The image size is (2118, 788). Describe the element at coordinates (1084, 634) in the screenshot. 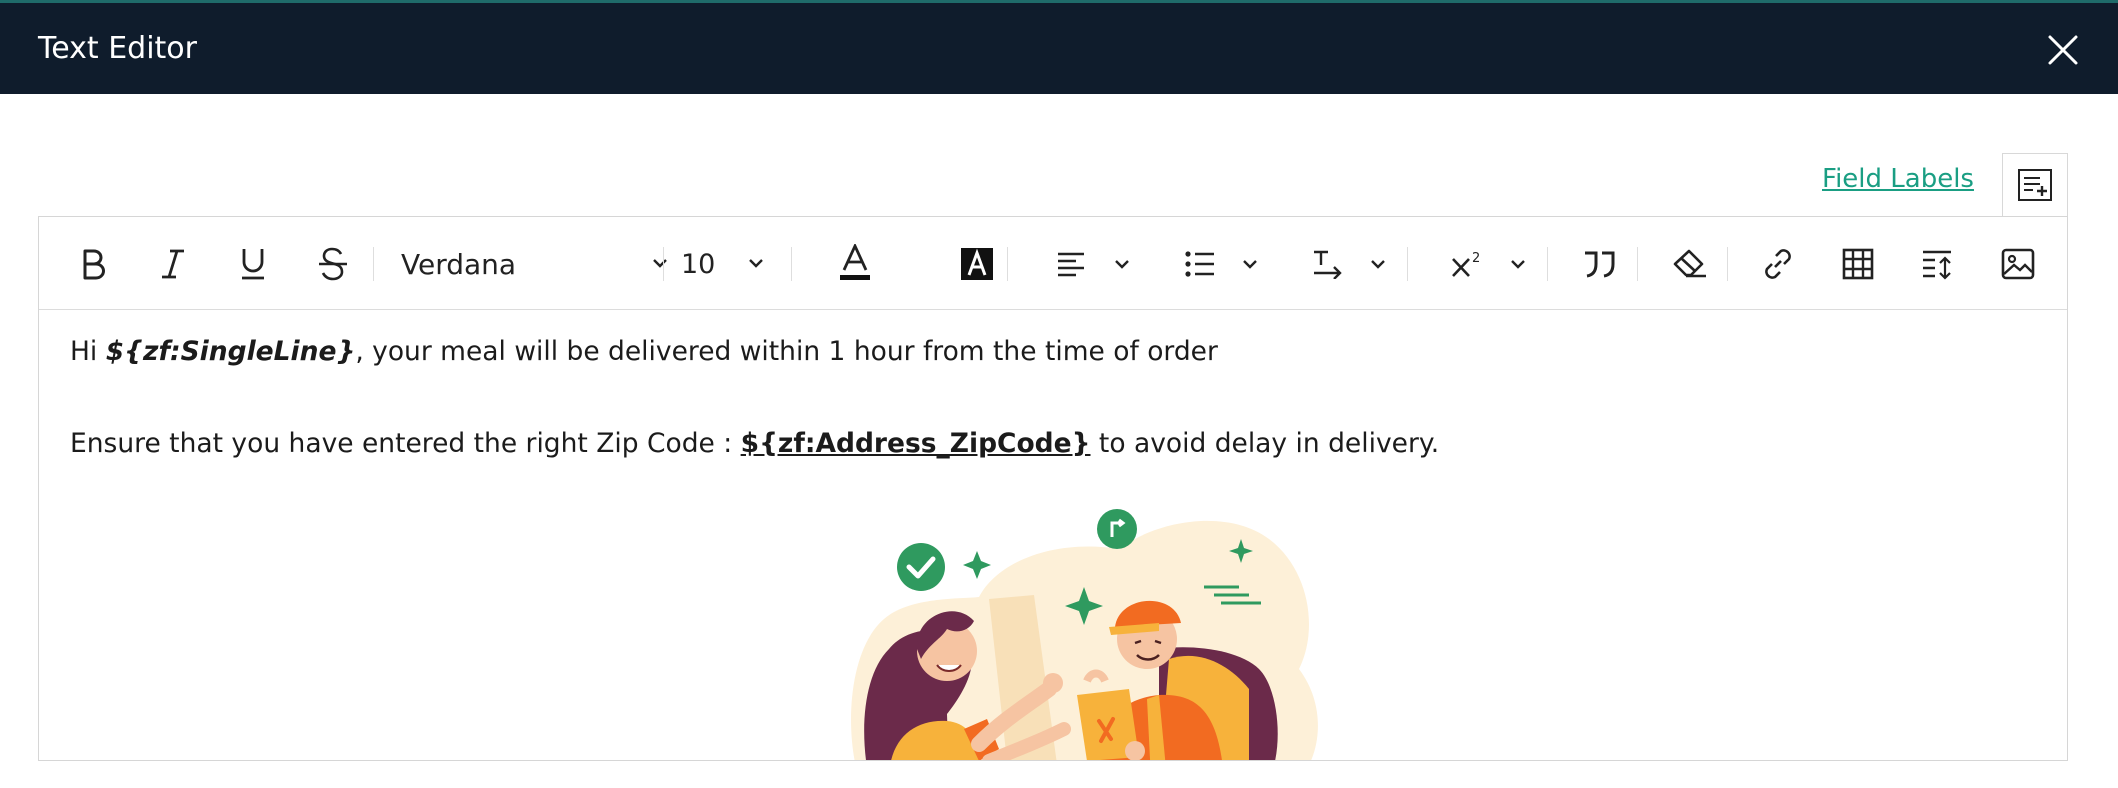

I see `food-delivery-illustration` at that location.